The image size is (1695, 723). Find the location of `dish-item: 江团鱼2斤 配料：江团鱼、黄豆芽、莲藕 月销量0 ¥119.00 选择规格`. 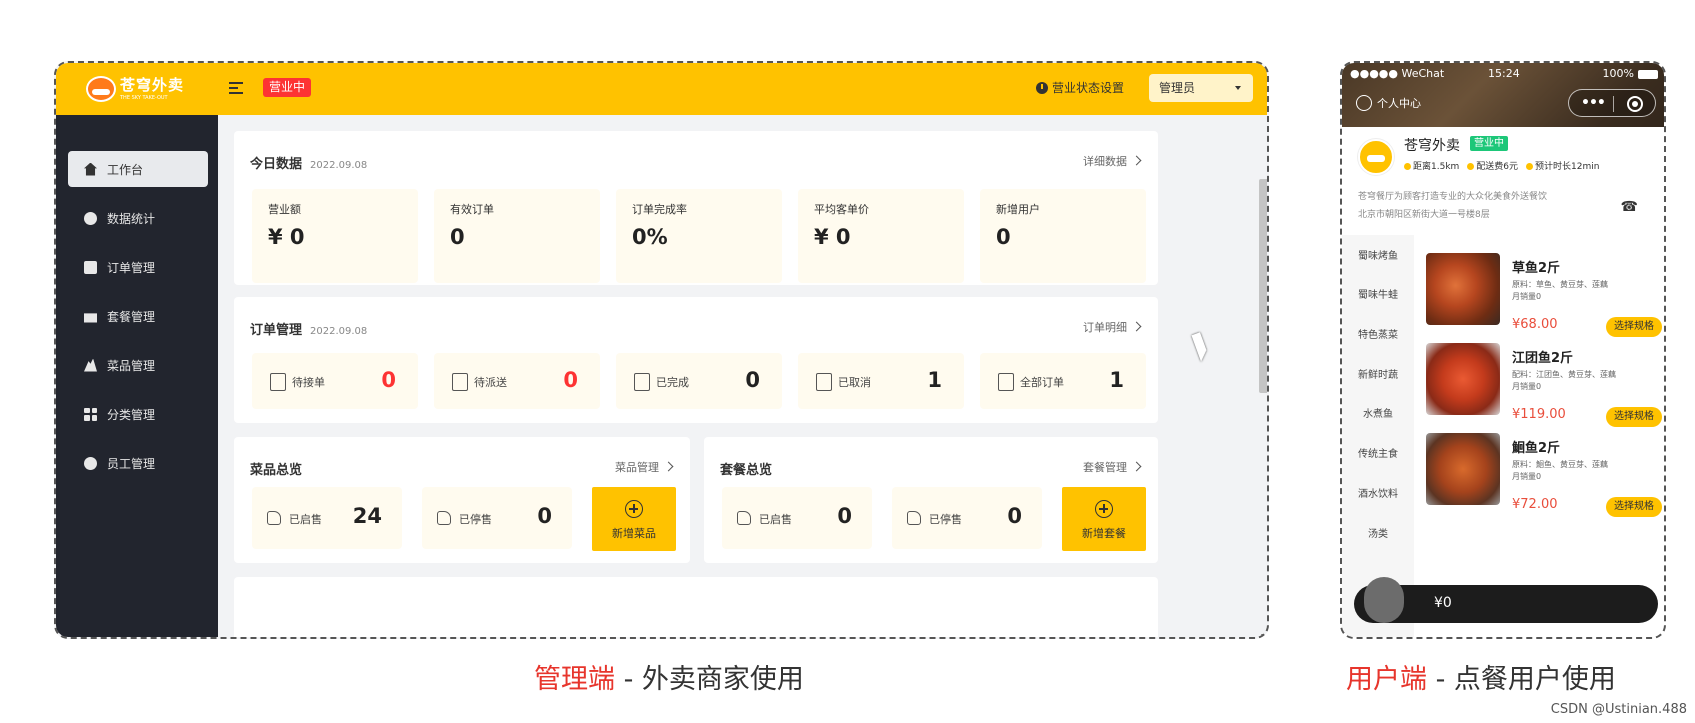

dish-item: 江团鱼2斤 配料：江团鱼、黄豆芽、莲藕 月销量0 ¥119.00 选择规格 is located at coordinates (1544, 386).